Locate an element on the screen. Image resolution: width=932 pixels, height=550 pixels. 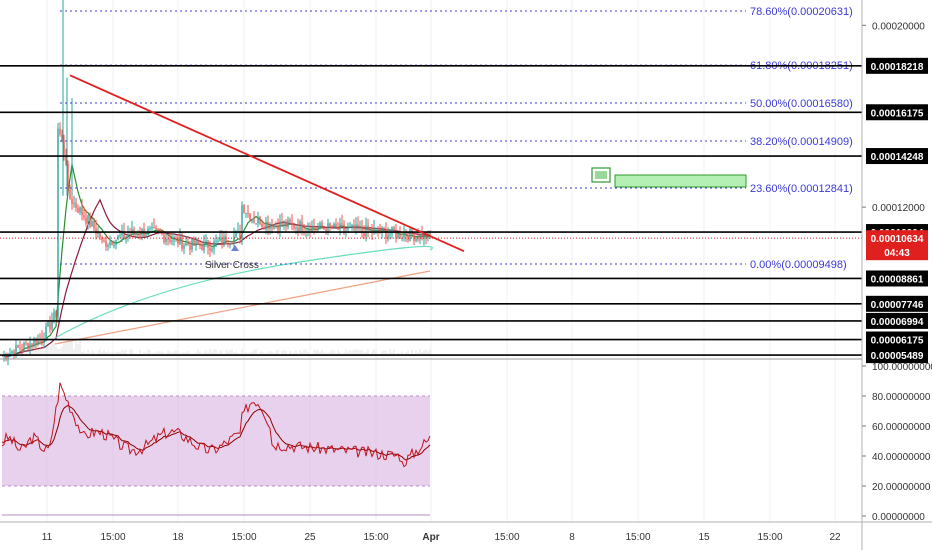
rsi-tick-label: 60.00000000 is located at coordinates (901, 427).